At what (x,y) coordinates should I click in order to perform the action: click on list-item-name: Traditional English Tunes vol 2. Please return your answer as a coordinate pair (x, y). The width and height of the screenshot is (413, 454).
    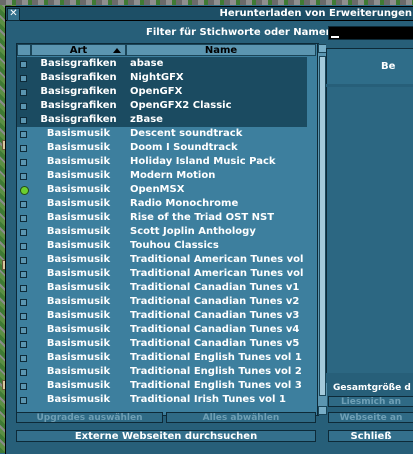
    Looking at the image, I should click on (216, 371).